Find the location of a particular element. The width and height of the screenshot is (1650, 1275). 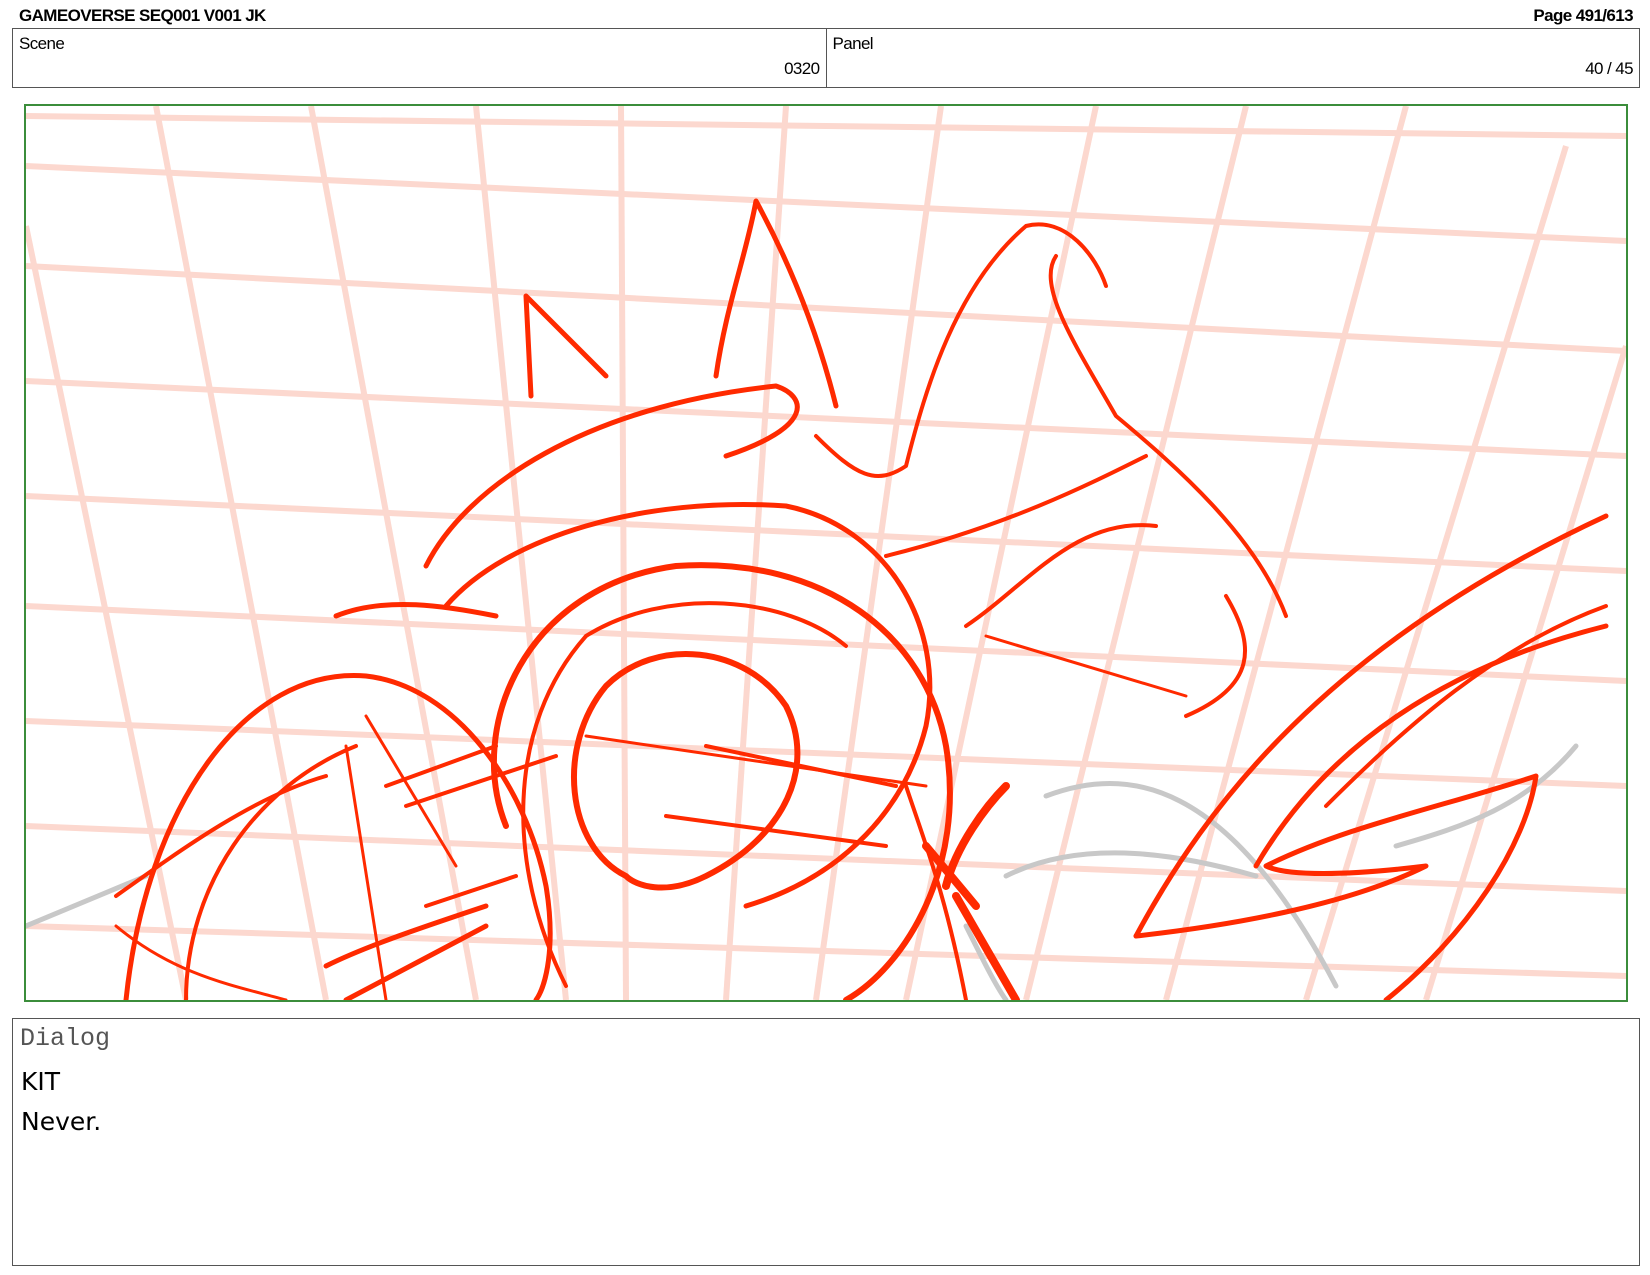

scene-panel-info-row: Scene 0320 Panel 40 / 45 is located at coordinates (826, 58).